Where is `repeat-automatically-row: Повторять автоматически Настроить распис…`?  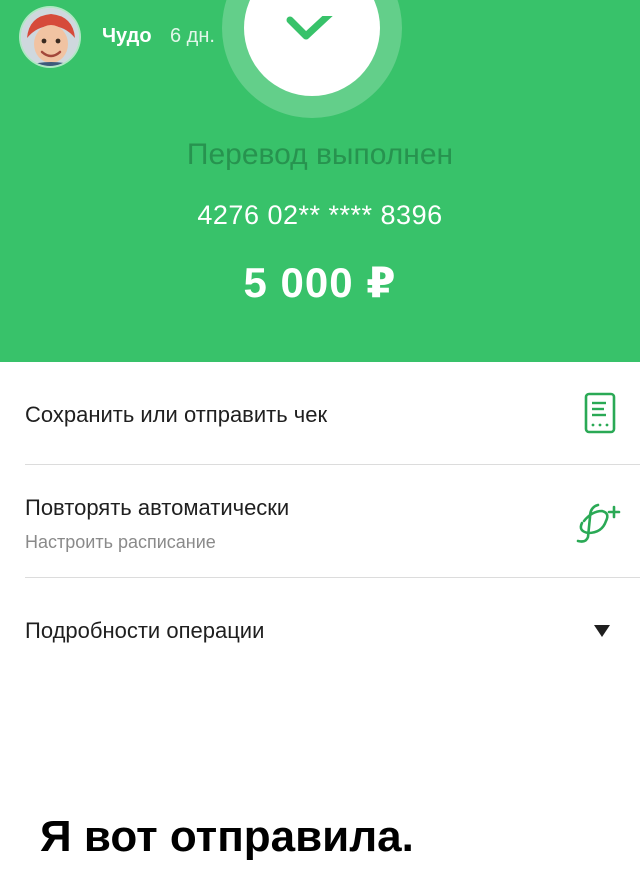 repeat-automatically-row: Повторять автоматически Настроить распис… is located at coordinates (320, 521).